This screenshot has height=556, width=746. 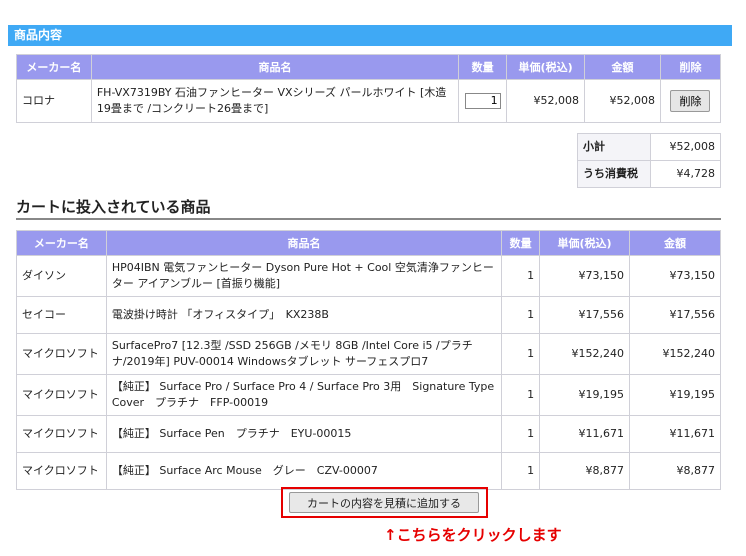 I want to click on add-to-quote-button: カートの内容を見積に追加する, so click(x=384, y=502).